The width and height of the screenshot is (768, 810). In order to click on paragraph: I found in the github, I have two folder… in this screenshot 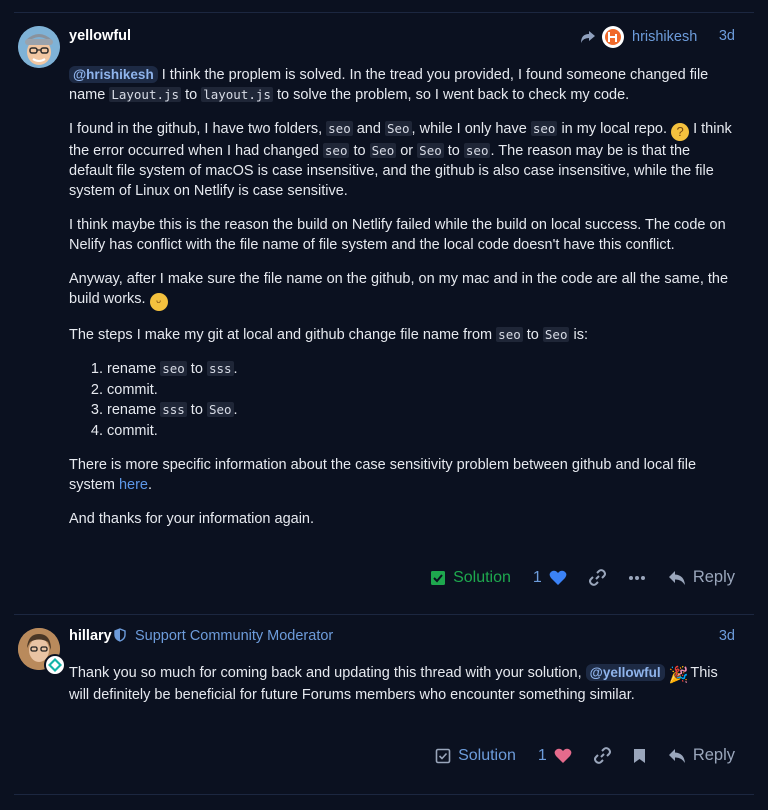, I will do `click(401, 160)`.